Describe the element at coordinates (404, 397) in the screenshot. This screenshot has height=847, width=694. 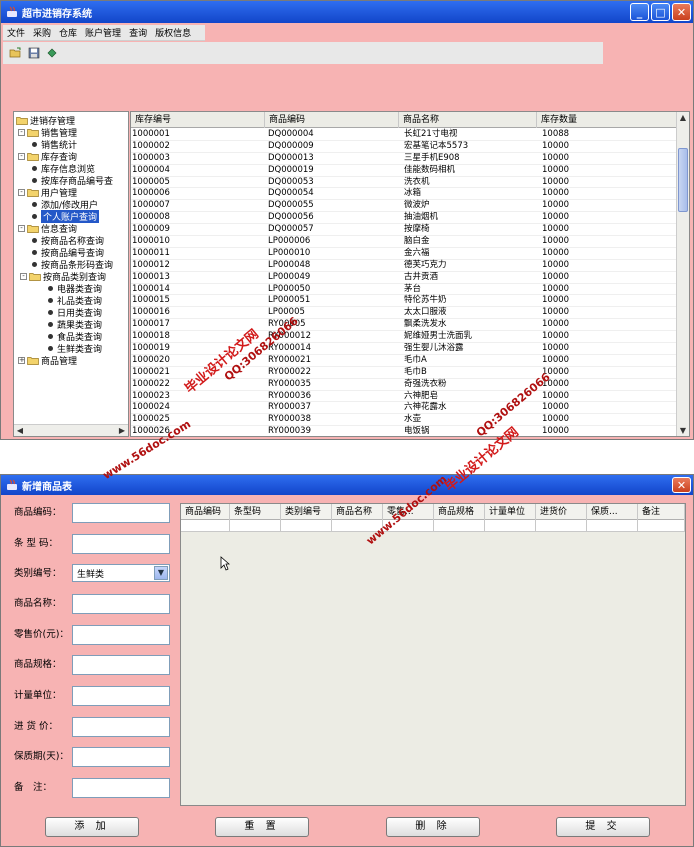
I see `table-row: 1000023 RY000036 六神肥皂 10000` at that location.